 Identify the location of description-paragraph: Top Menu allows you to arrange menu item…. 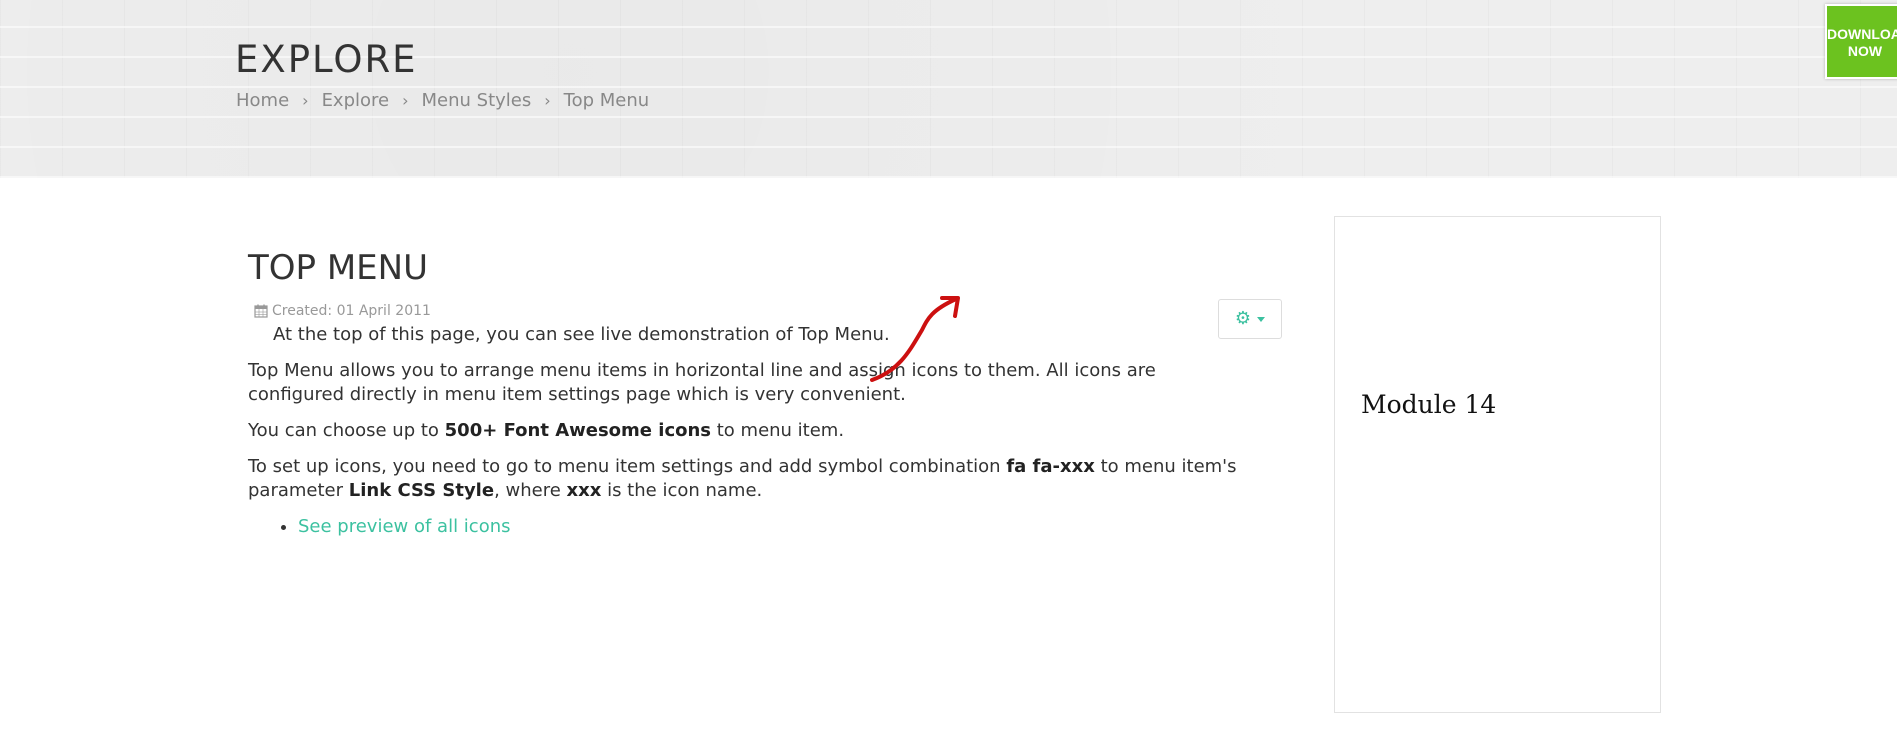
(702, 382).